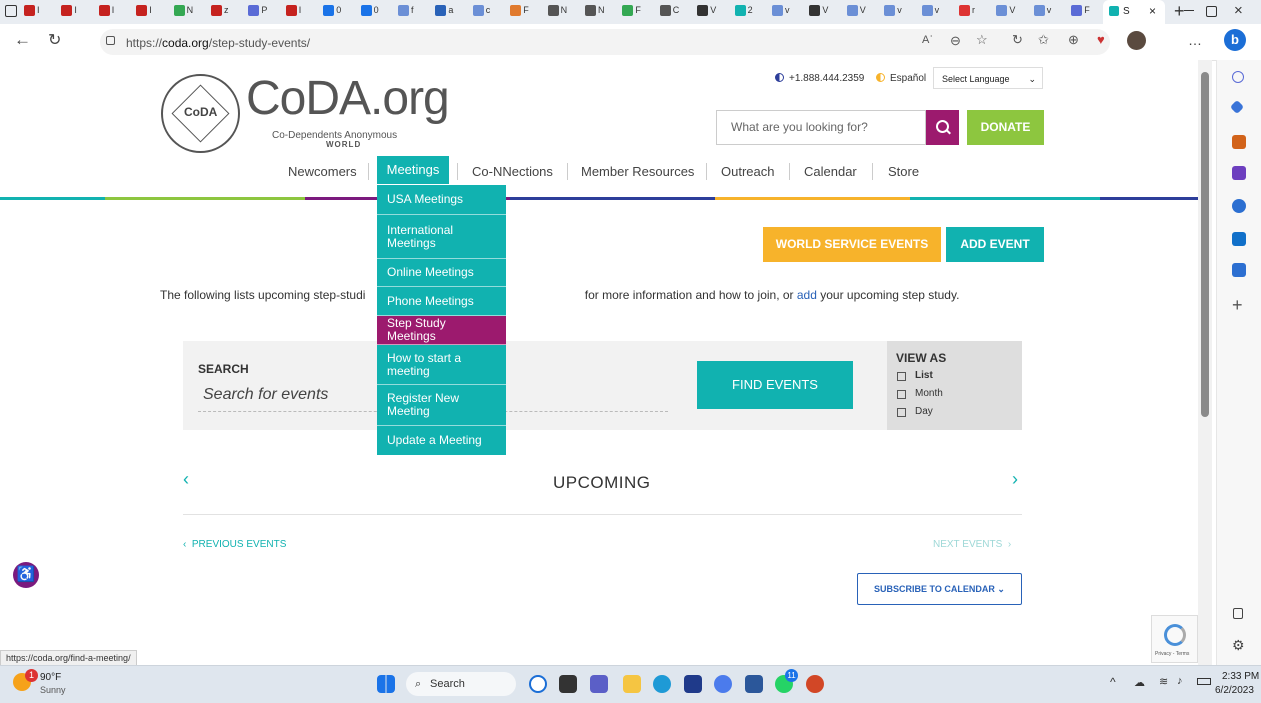  What do you see at coordinates (903, 171) in the screenshot?
I see `nav-store: Store` at bounding box center [903, 171].